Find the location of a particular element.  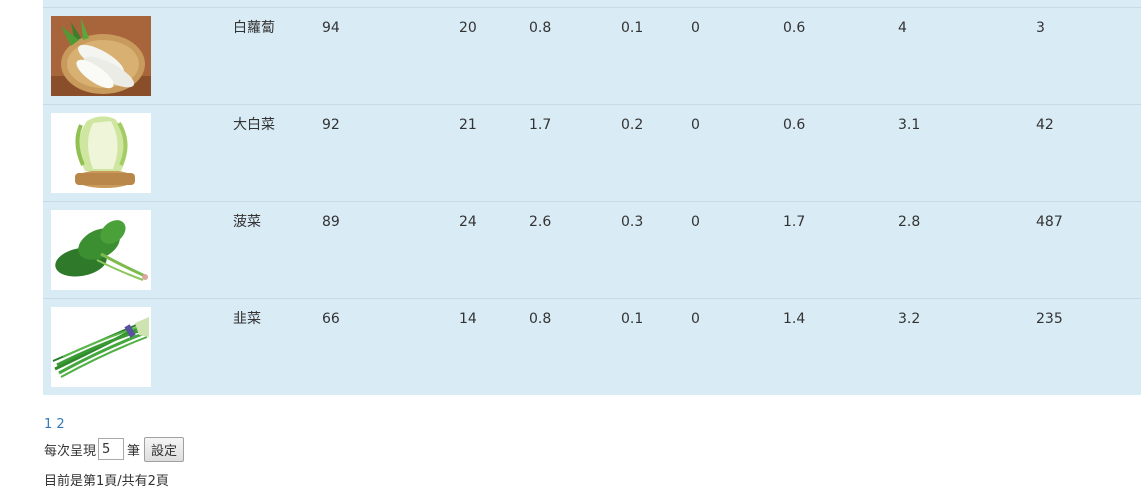

table-cell: 66 is located at coordinates (331, 319).